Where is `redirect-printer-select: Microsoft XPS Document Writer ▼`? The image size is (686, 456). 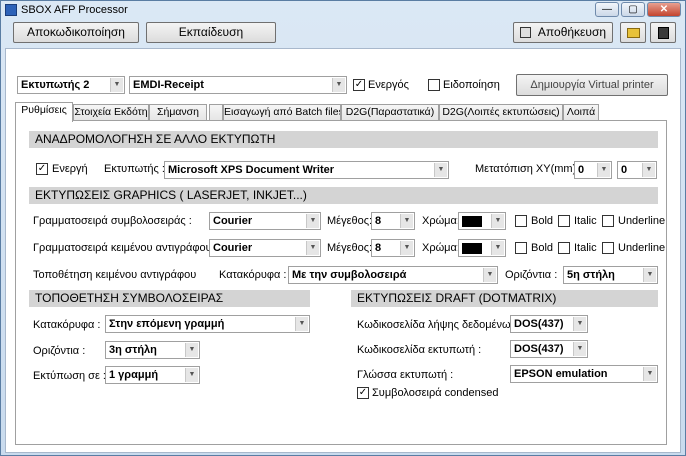
redirect-printer-select: Microsoft XPS Document Writer ▼ is located at coordinates (306, 170).